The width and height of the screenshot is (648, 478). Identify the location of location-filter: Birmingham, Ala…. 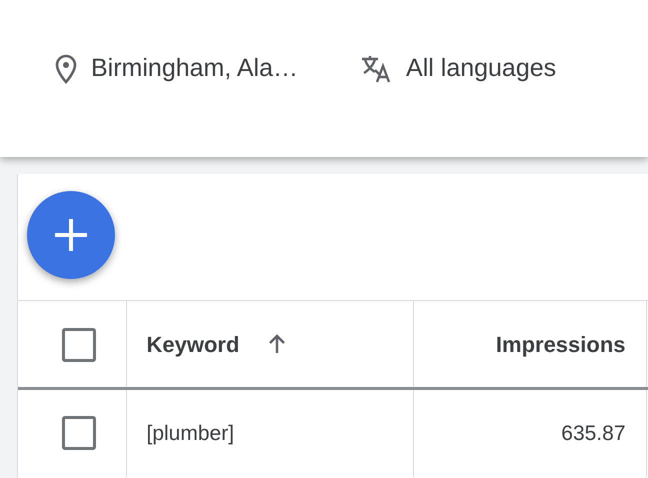
(194, 69).